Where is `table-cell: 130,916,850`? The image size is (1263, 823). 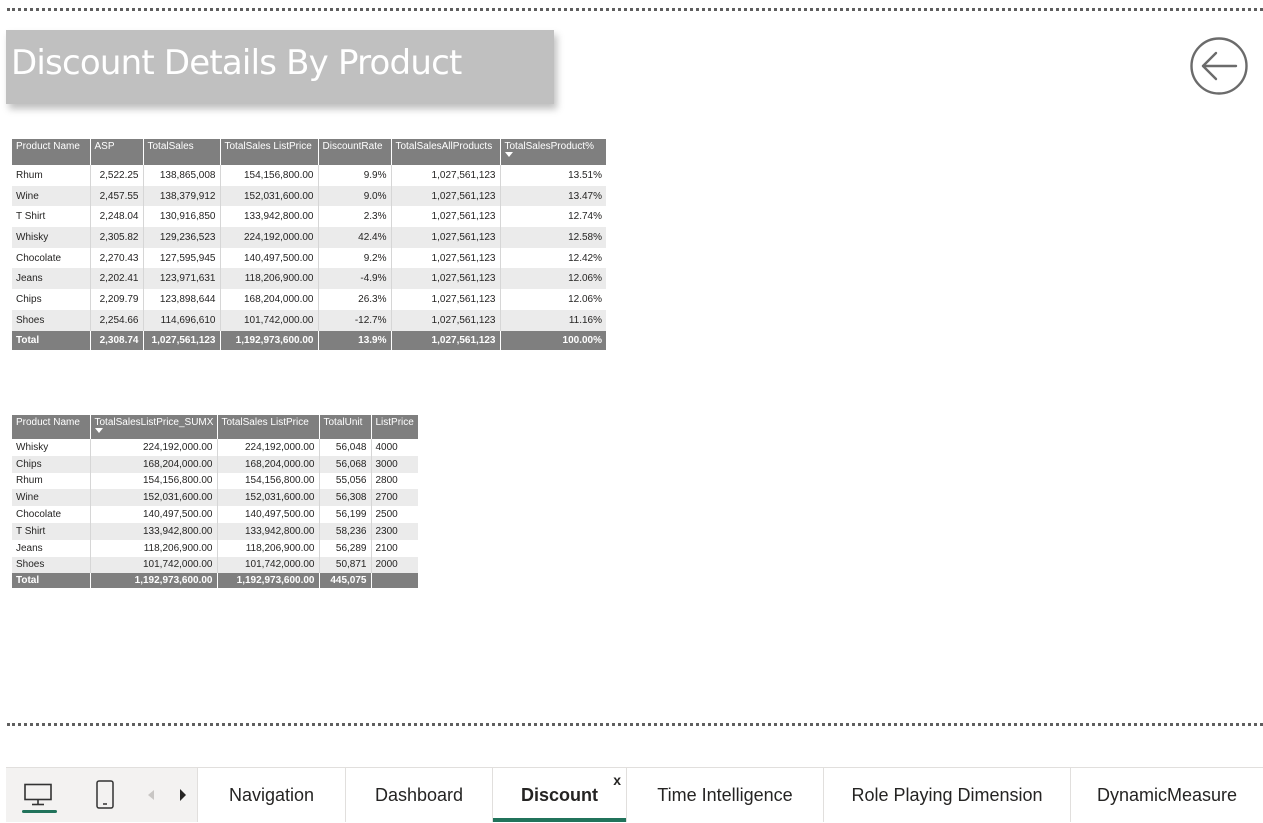
table-cell: 130,916,850 is located at coordinates (182, 217).